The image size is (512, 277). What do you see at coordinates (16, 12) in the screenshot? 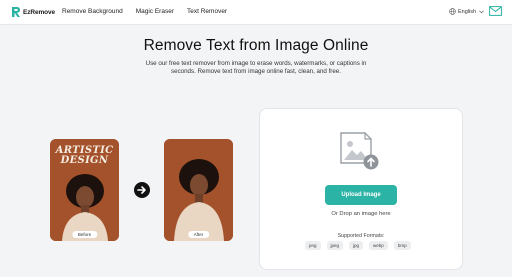
I see `logo-icon` at bounding box center [16, 12].